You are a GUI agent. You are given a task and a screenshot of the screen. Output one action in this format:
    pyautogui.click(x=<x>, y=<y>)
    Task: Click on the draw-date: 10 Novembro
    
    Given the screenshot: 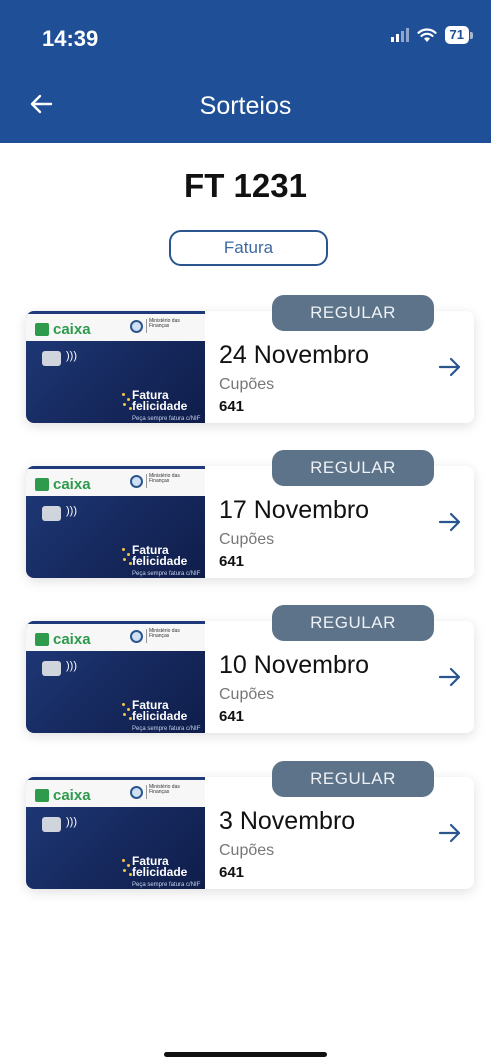 What is the action you would take?
    pyautogui.click(x=294, y=665)
    